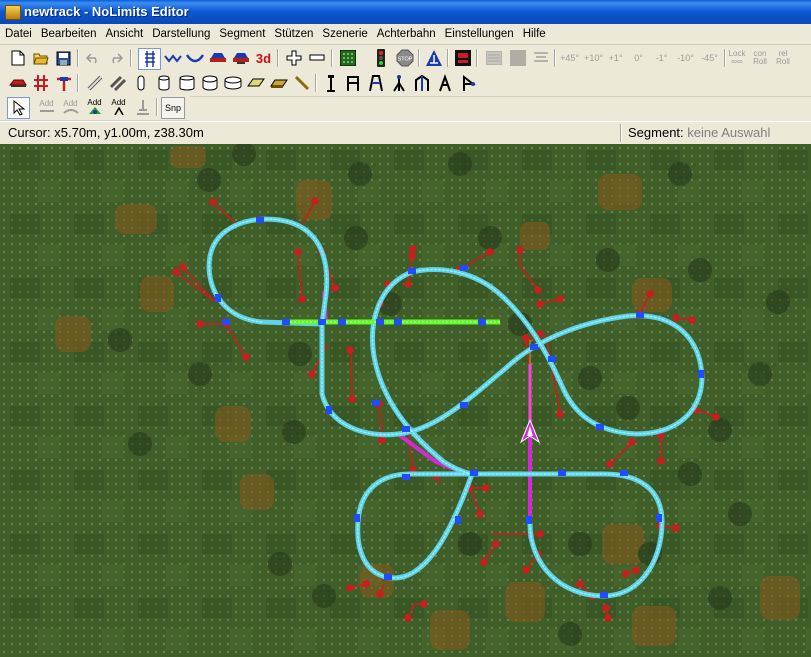 This screenshot has height=657, width=811. I want to click on roll-minus10-button: -10°, so click(685, 58).